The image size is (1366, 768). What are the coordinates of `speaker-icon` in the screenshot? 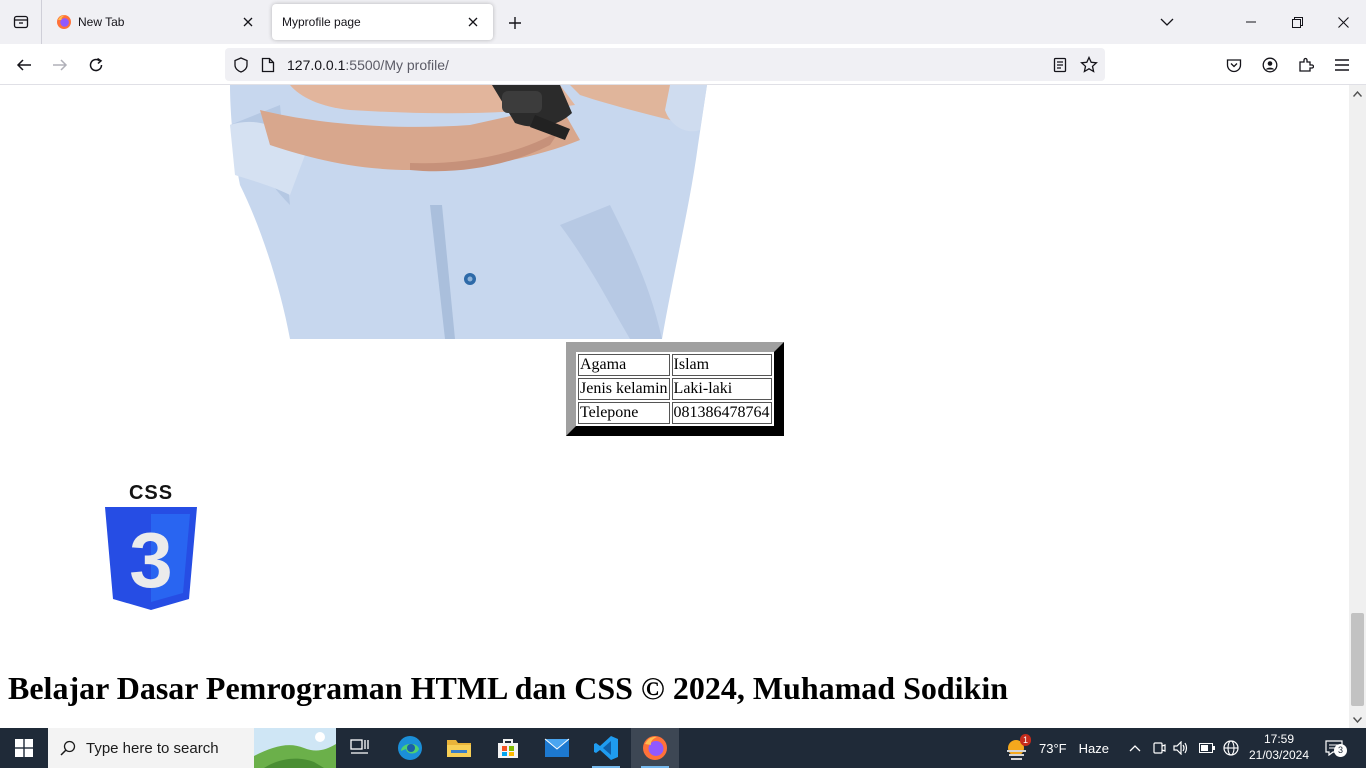 It's located at (1180, 748).